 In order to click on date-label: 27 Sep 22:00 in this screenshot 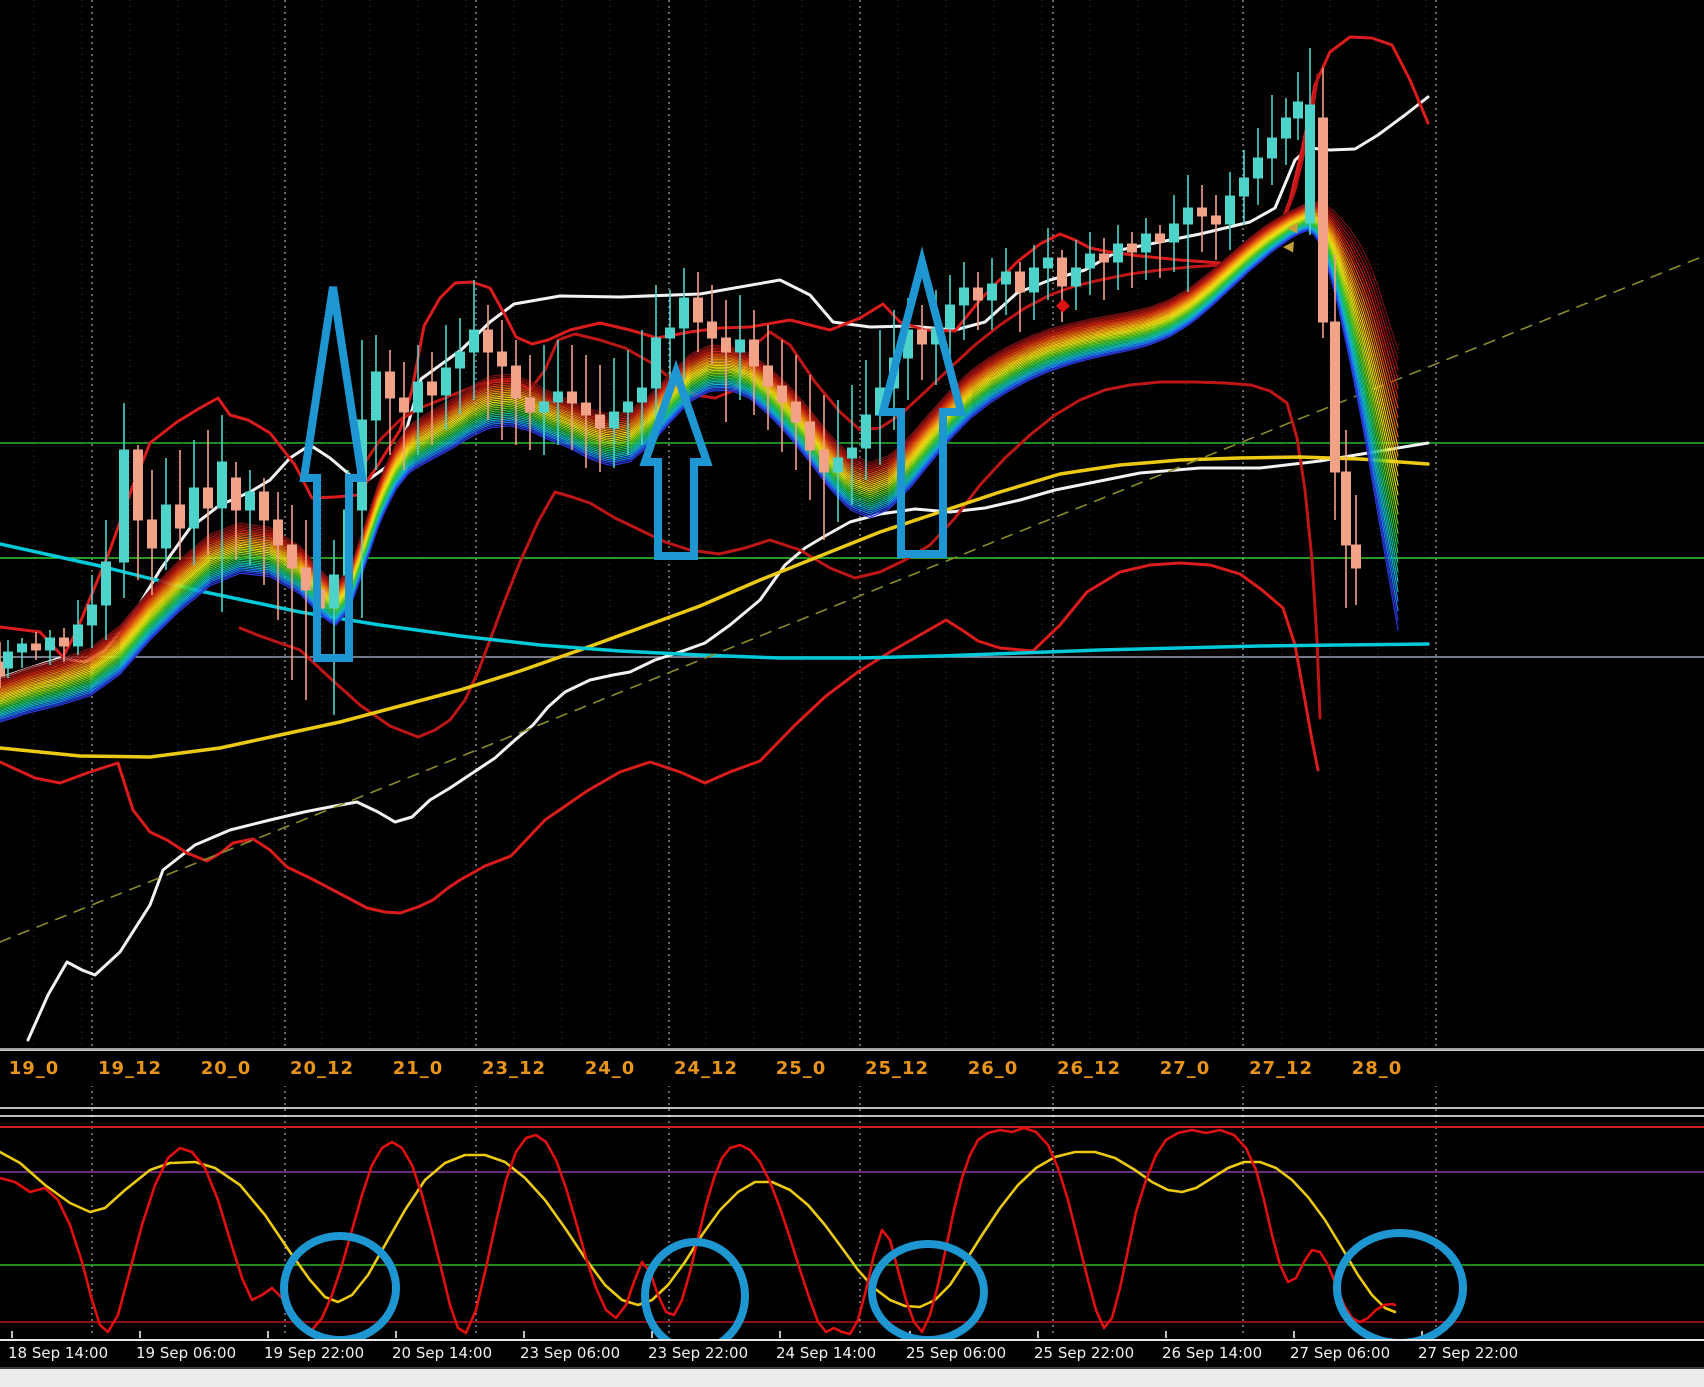, I will do `click(1468, 1353)`.